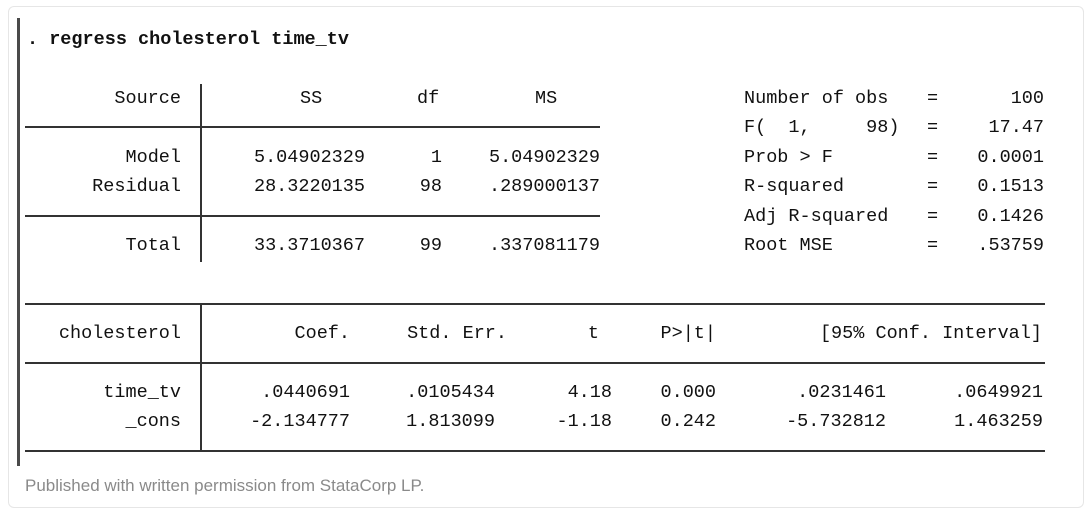 This screenshot has height=516, width=1090. What do you see at coordinates (816, 216) in the screenshot?
I see `stat-label: Adj R-squared` at bounding box center [816, 216].